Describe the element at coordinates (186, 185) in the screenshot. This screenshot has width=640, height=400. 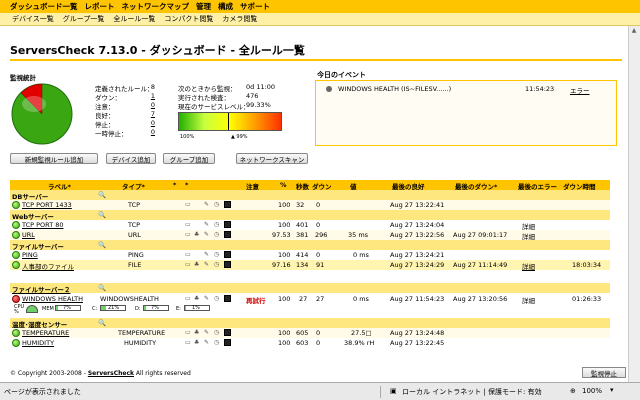
I see `col-star2: *` at that location.